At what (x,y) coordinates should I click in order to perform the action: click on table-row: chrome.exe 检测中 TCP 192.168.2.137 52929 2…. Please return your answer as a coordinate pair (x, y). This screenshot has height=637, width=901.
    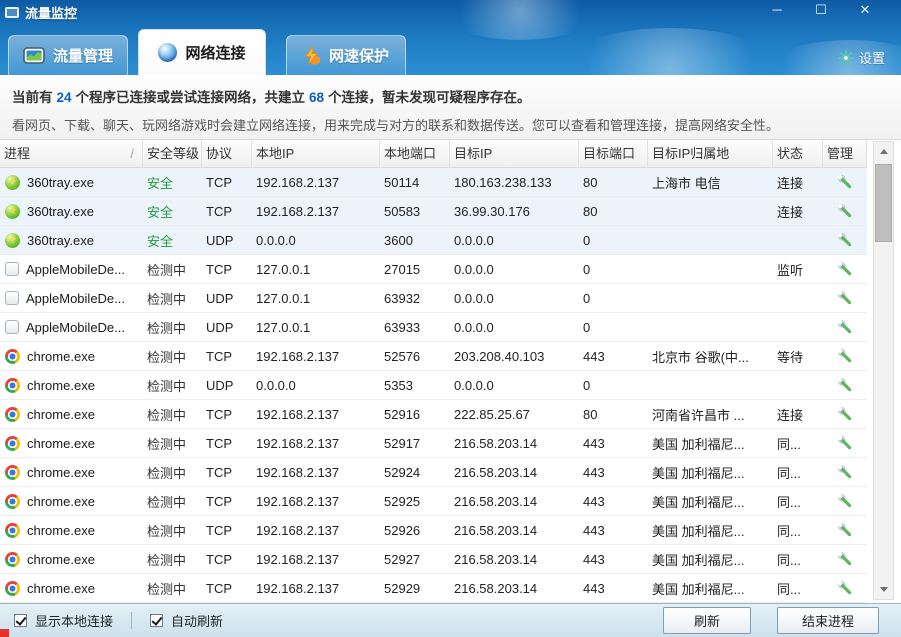
    Looking at the image, I should click on (433, 588).